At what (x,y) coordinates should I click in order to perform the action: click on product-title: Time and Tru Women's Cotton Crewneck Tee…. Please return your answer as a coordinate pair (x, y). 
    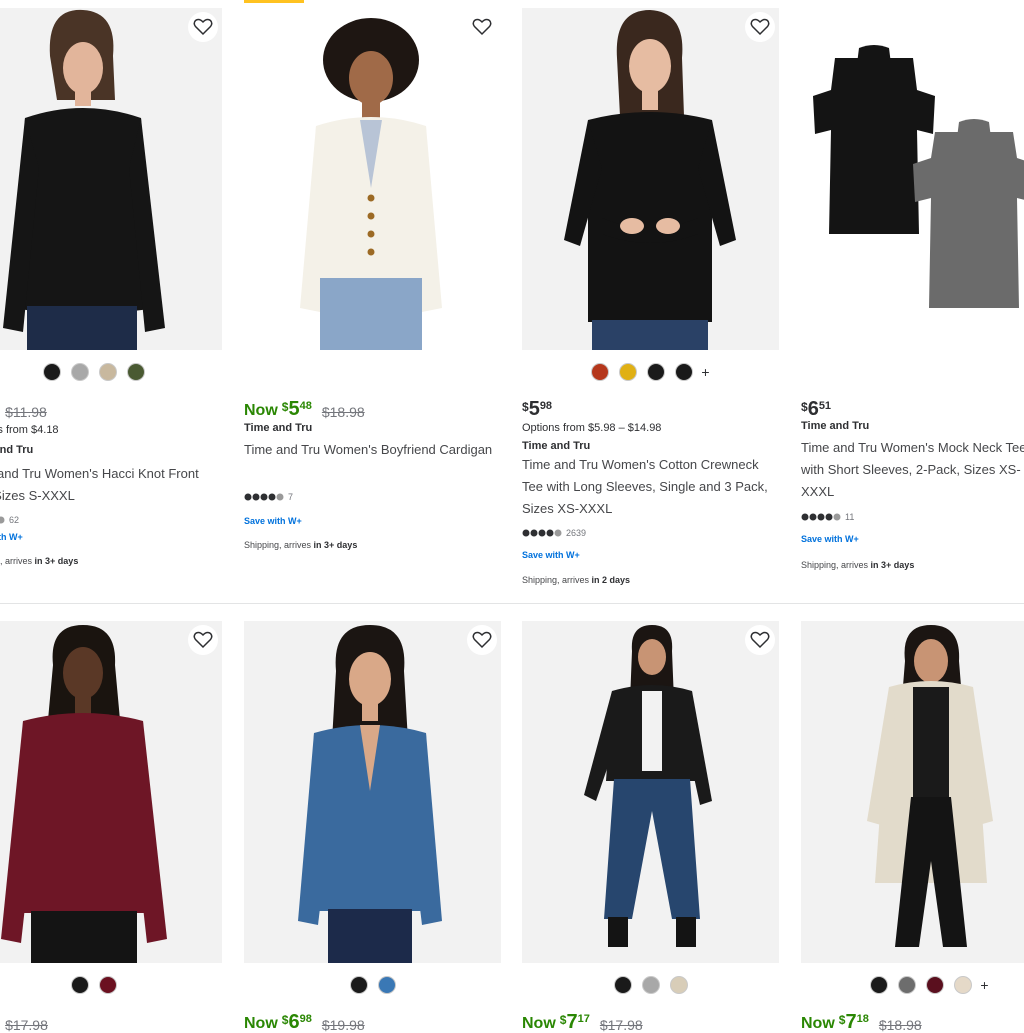
    Looking at the image, I should click on (647, 487).